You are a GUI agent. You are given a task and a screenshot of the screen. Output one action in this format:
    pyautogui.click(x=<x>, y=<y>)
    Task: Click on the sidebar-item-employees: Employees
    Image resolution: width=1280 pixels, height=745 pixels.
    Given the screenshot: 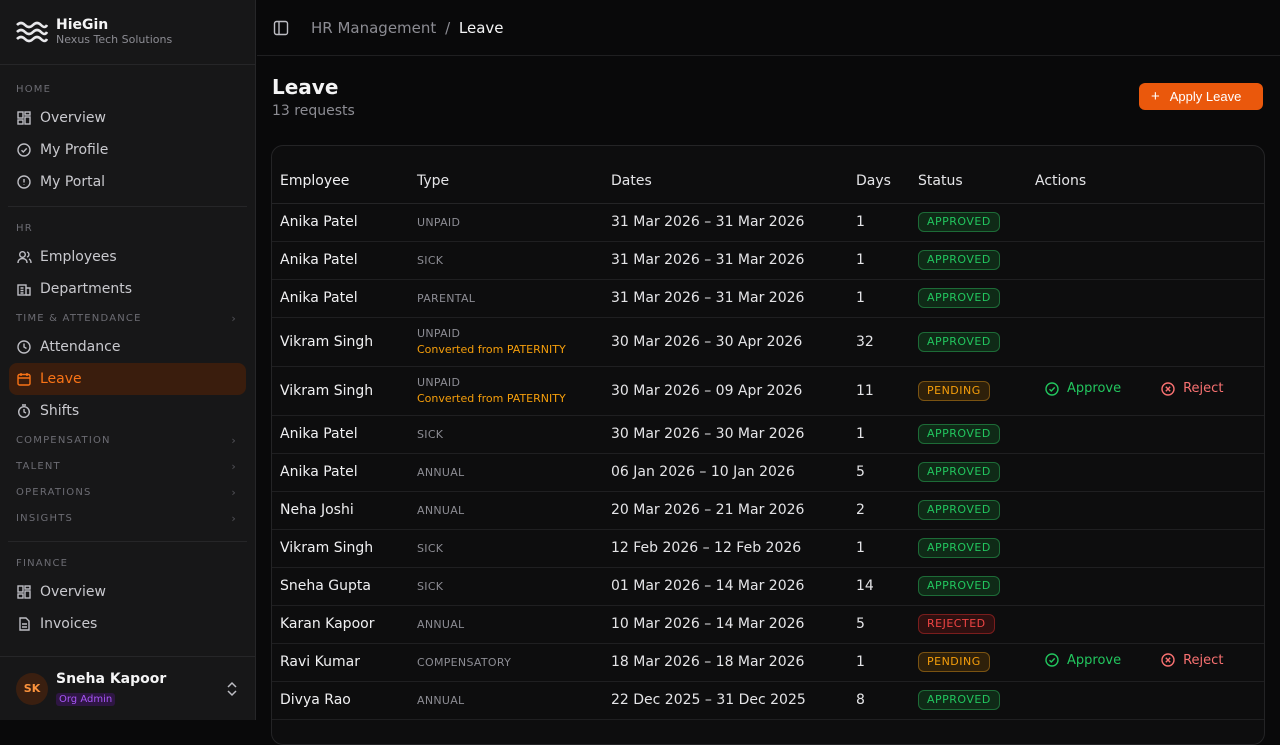 What is the action you would take?
    pyautogui.click(x=127, y=257)
    